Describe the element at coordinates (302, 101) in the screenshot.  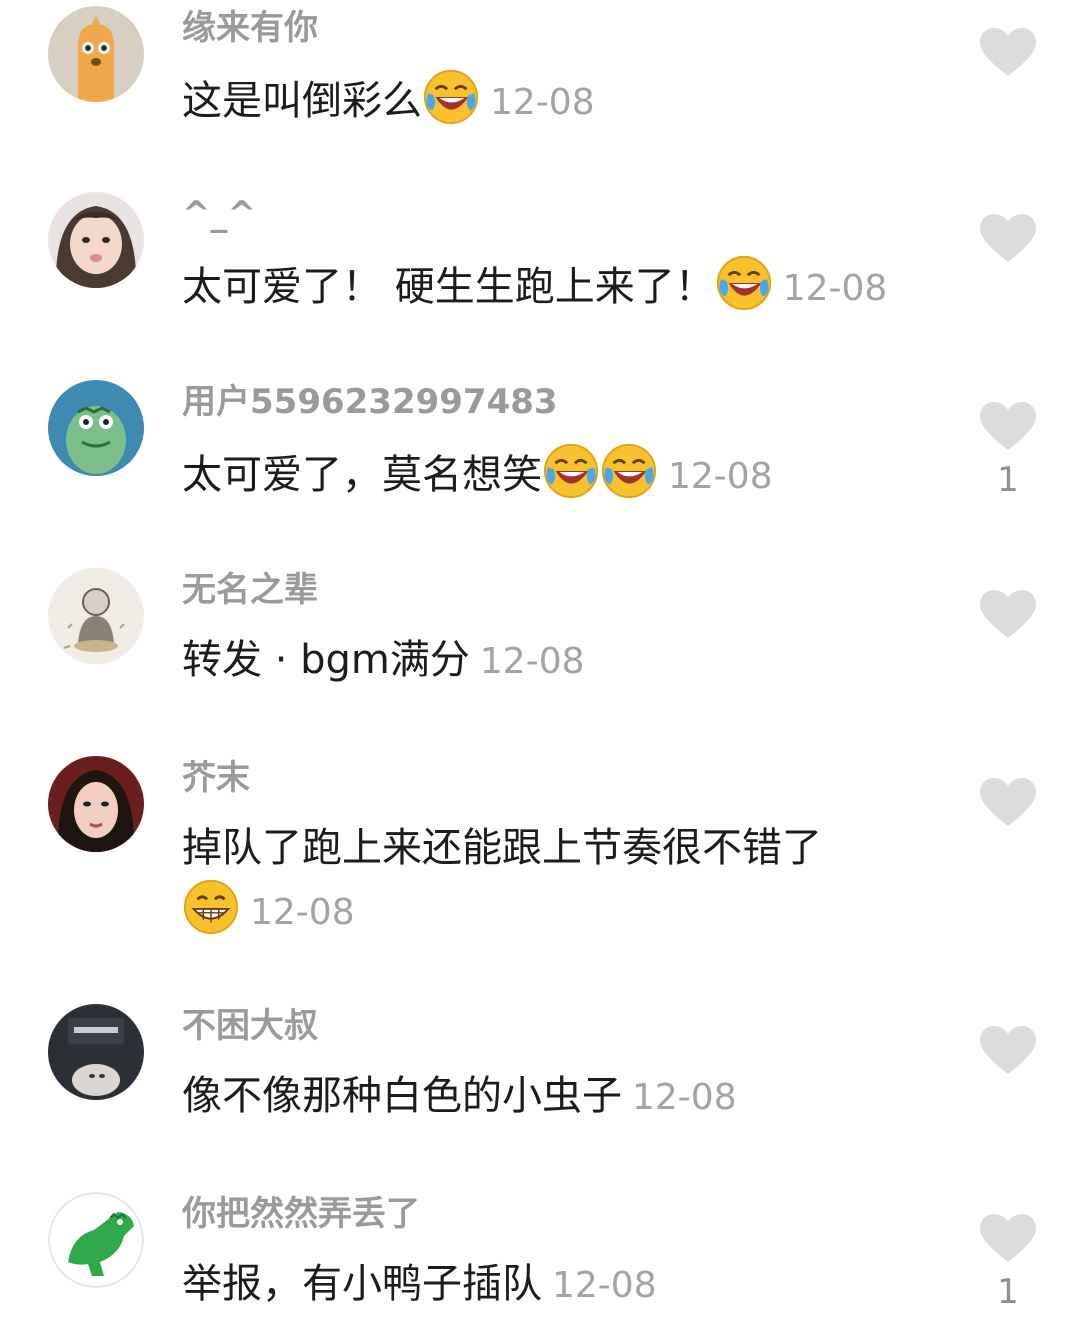
I see `comment-text: 这是叫倒彩么` at that location.